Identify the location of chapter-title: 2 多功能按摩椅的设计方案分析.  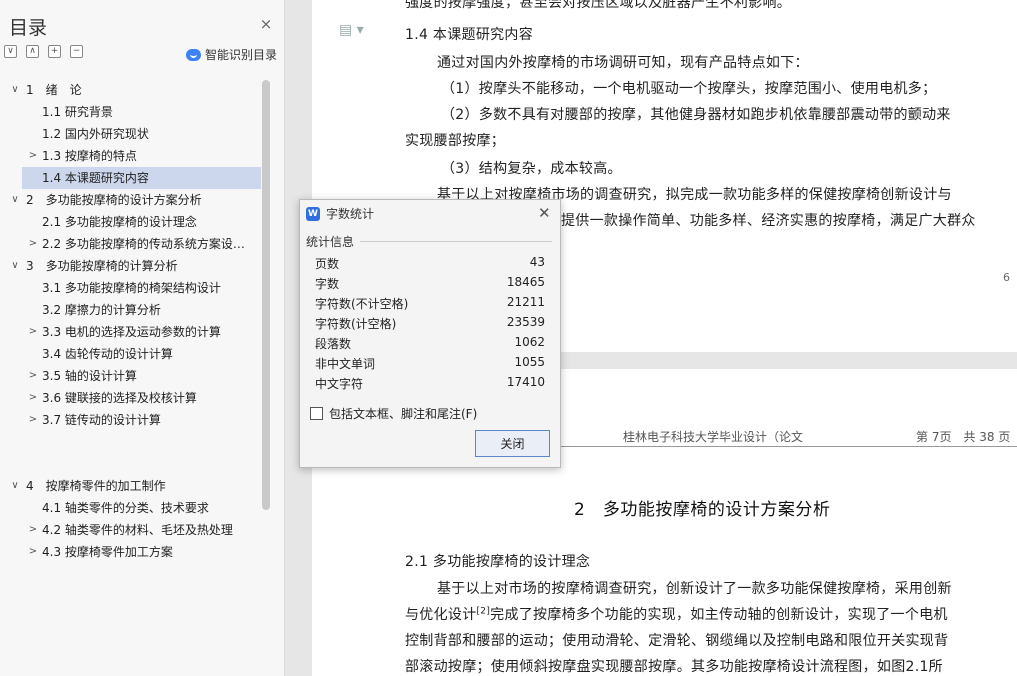
(702, 510).